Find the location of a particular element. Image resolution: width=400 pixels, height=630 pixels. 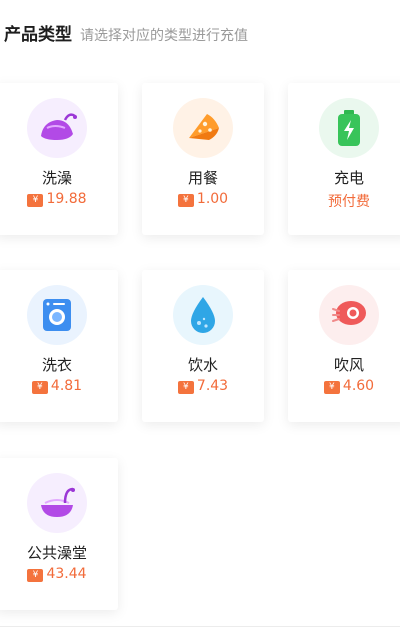

product-card-bath: 洗澡 ¥19.88 is located at coordinates (59, 159).